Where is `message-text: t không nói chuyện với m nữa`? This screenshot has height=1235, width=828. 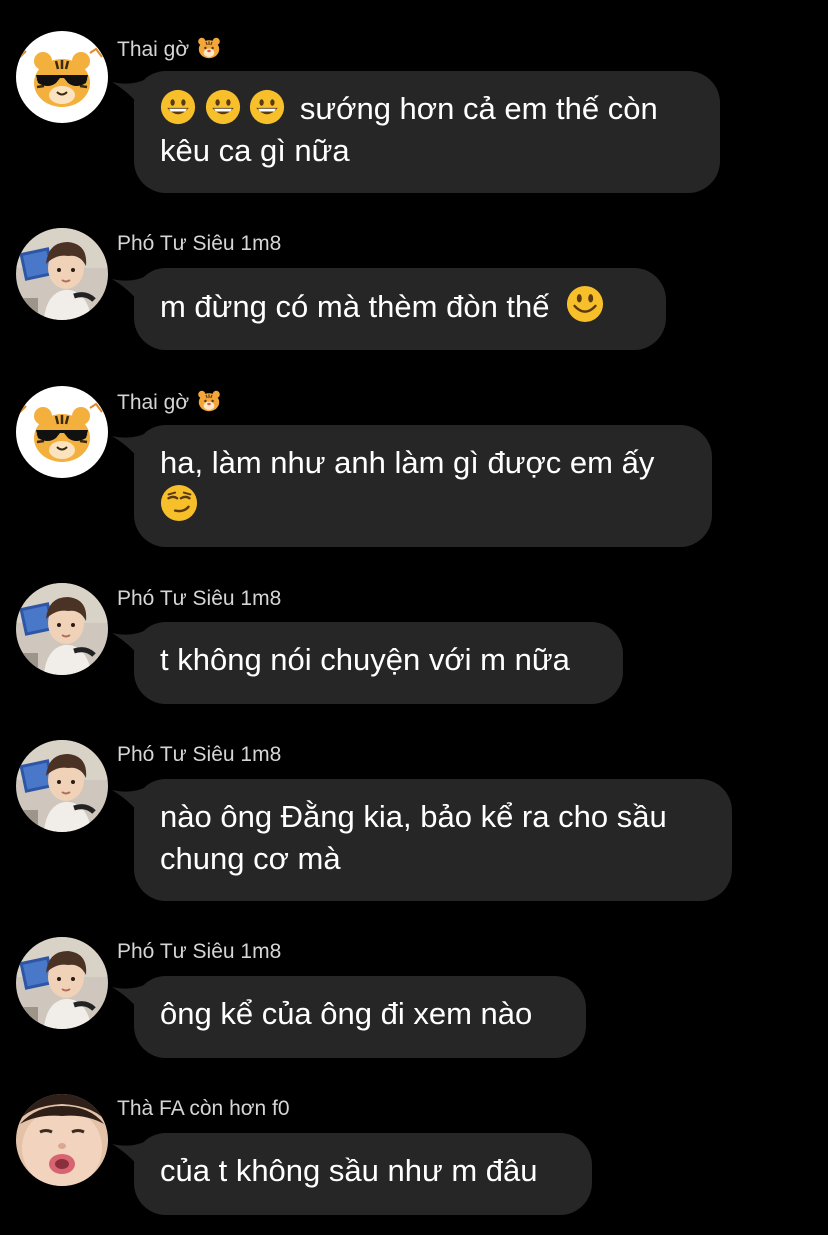
message-text: t không nói chuyện với m nữa is located at coordinates (365, 659).